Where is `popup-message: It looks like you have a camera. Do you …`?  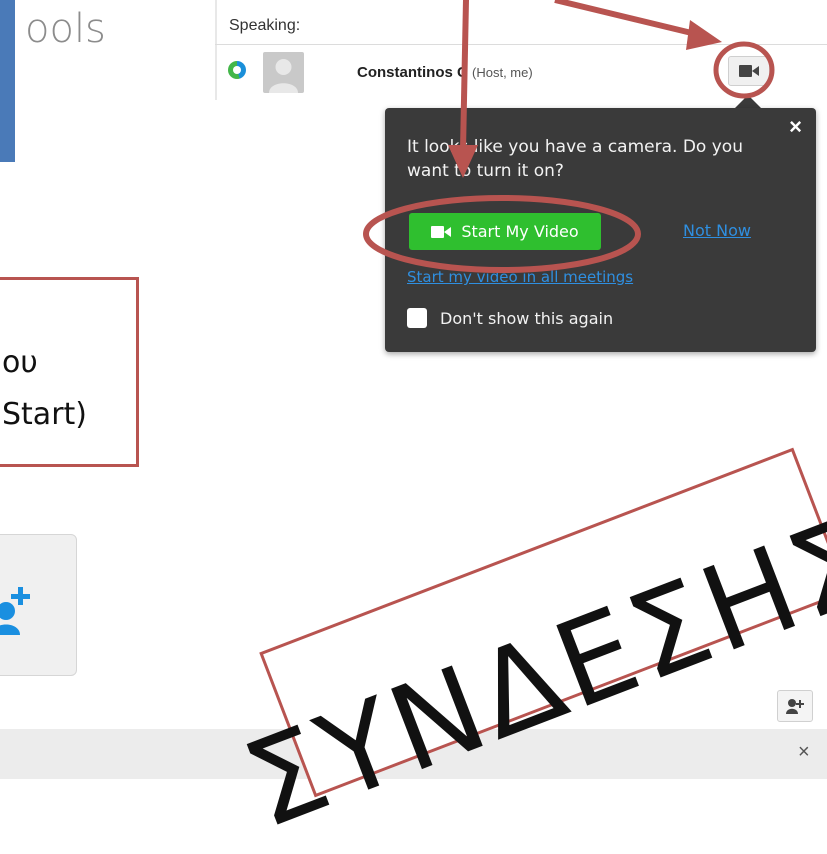
popup-message: It looks like you have a camera. Do you … is located at coordinates (575, 159).